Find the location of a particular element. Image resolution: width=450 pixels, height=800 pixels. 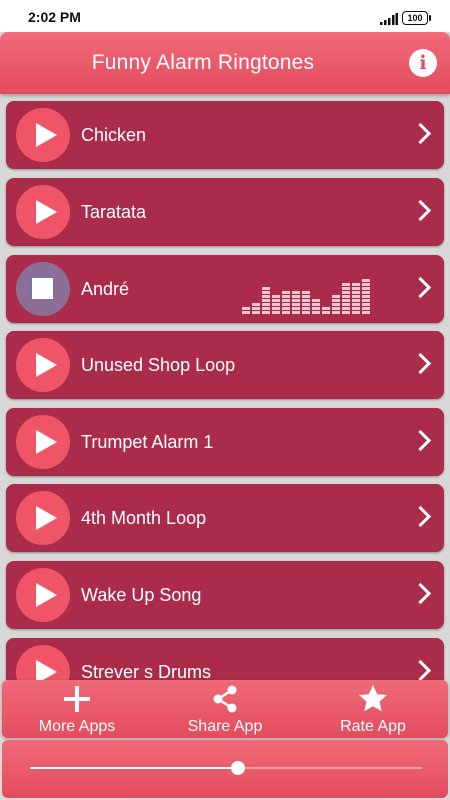

ringtone-item-playing: André is located at coordinates (225, 289).